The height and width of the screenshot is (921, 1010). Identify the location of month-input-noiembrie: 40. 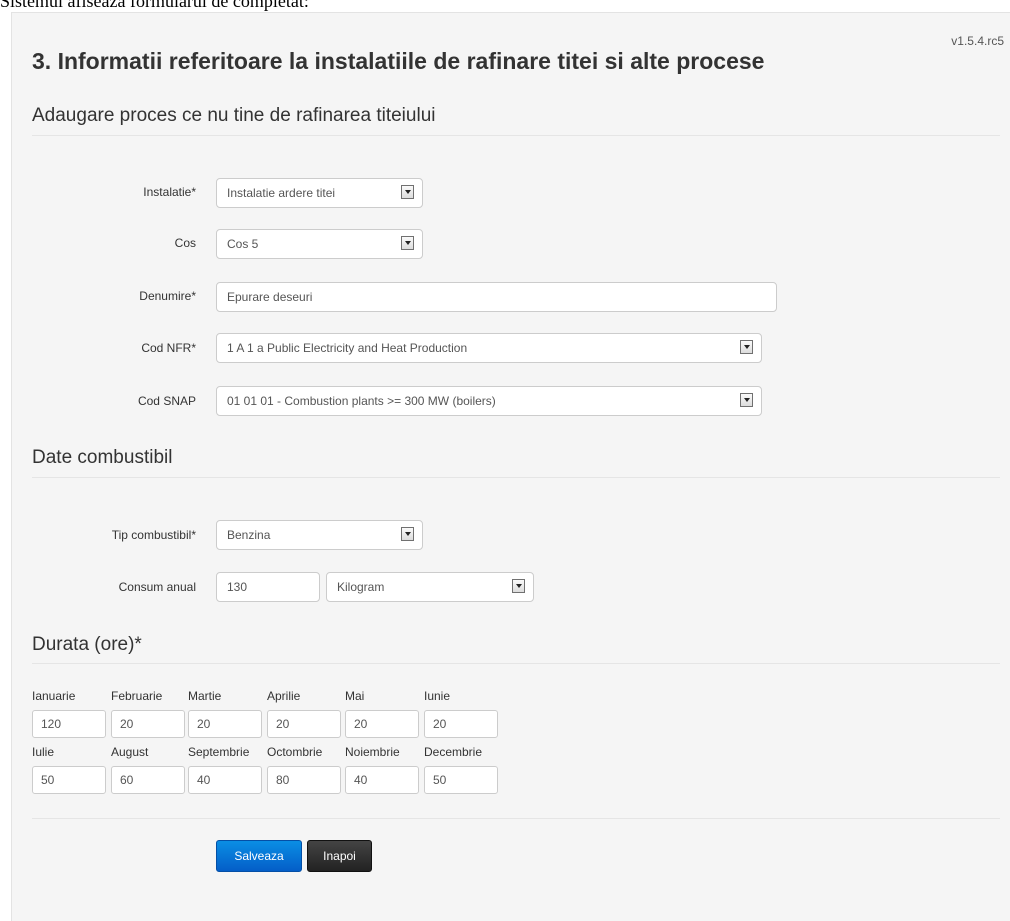
(382, 780).